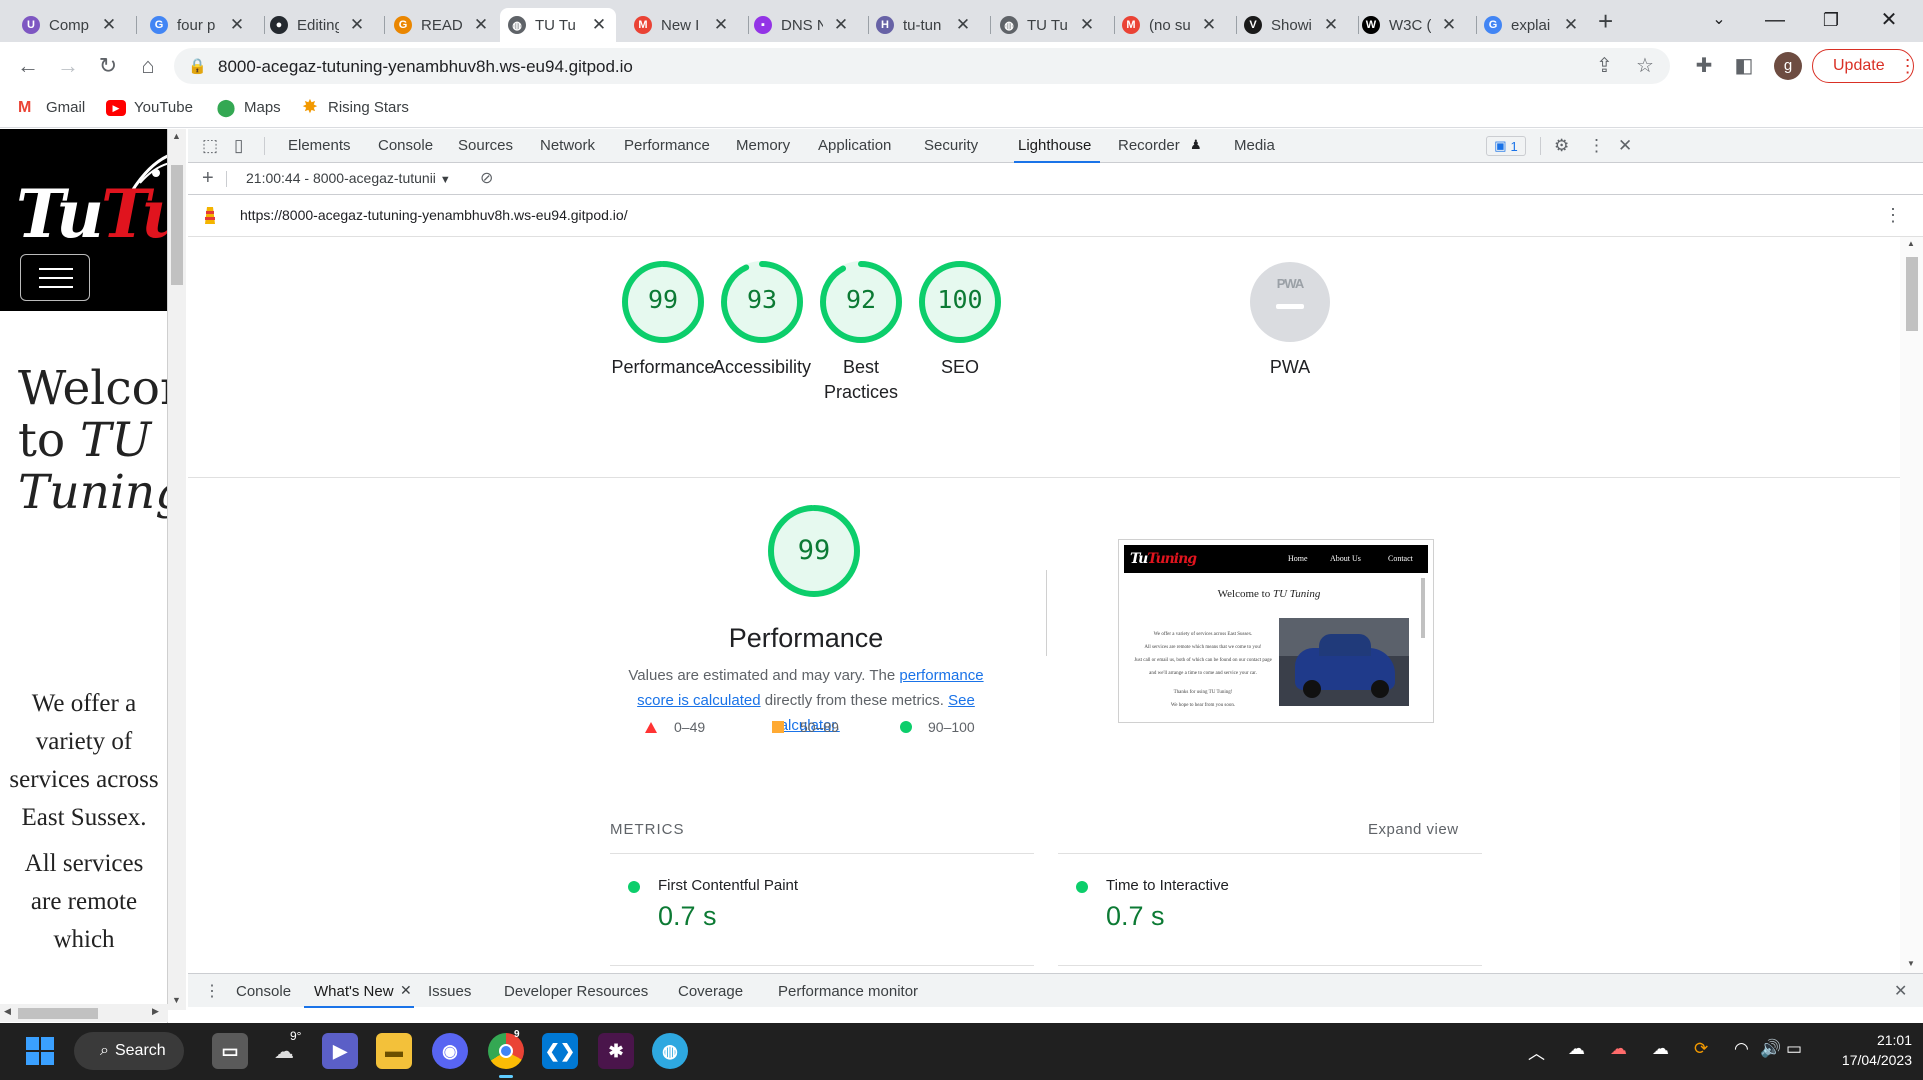 This screenshot has height=1080, width=1923. Describe the element at coordinates (1254, 145) in the screenshot. I see `devtools-tab-media: Media` at that location.